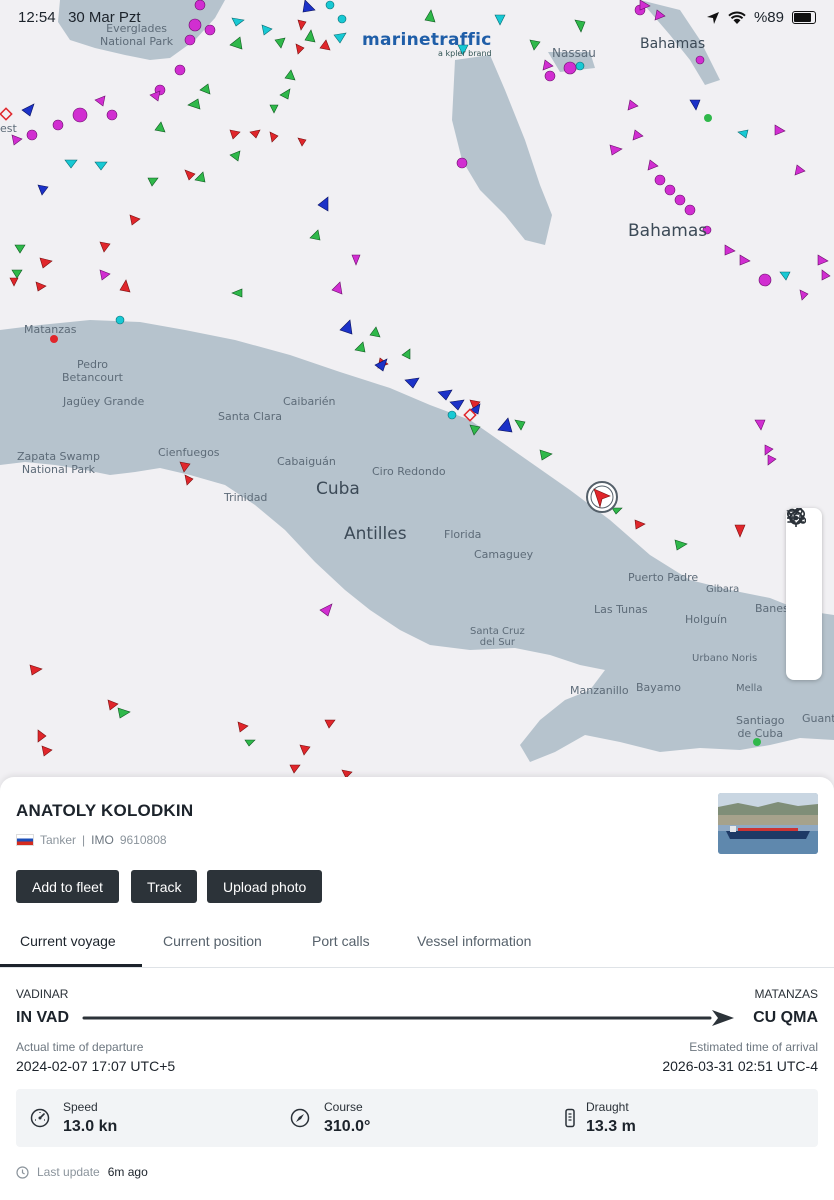 This screenshot has height=1200, width=834. What do you see at coordinates (760, 727) in the screenshot?
I see `map-label-santiago: Santiago de Cuba` at bounding box center [760, 727].